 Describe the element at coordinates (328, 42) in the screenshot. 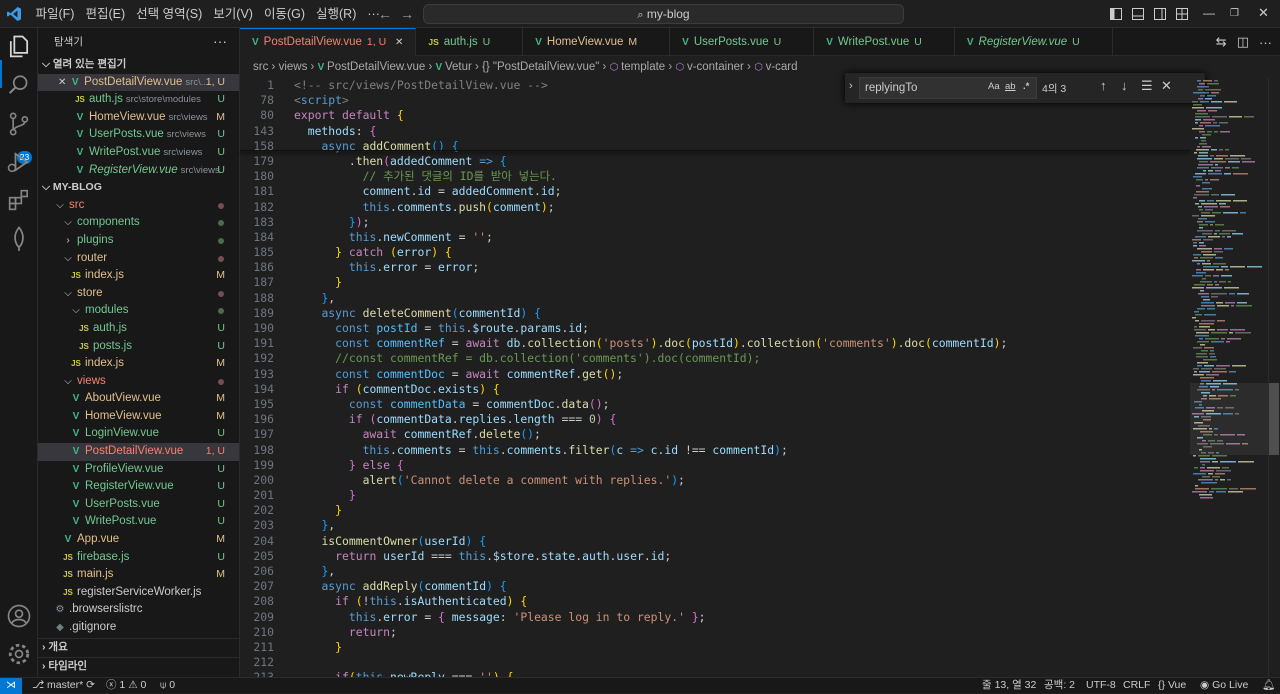

I see `editor-tab: V PostDetailView.vue 1, U ✕` at that location.